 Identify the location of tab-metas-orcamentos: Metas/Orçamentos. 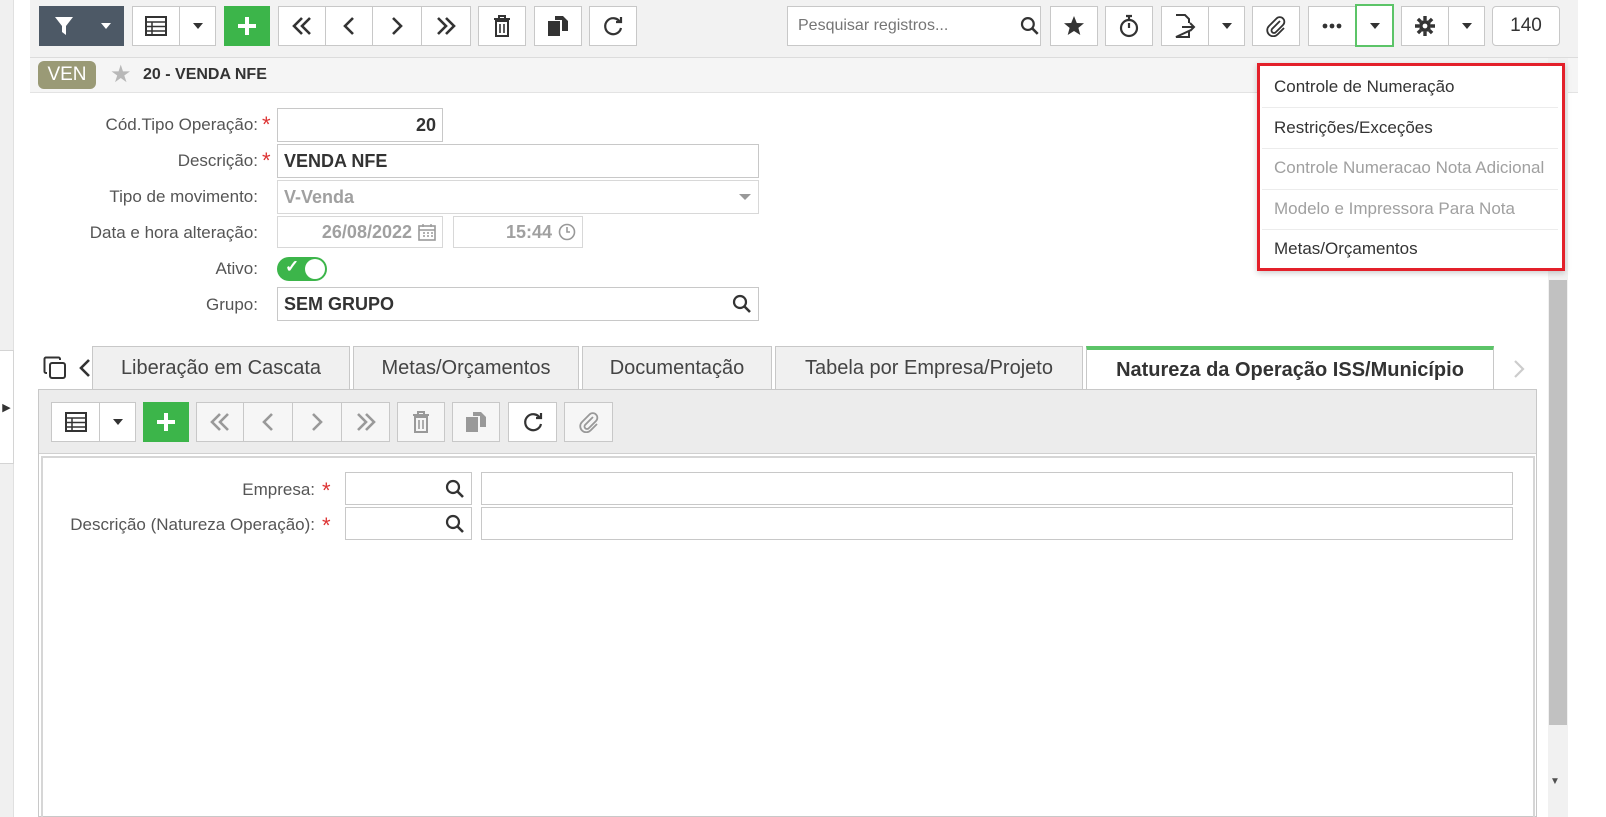
(466, 368).